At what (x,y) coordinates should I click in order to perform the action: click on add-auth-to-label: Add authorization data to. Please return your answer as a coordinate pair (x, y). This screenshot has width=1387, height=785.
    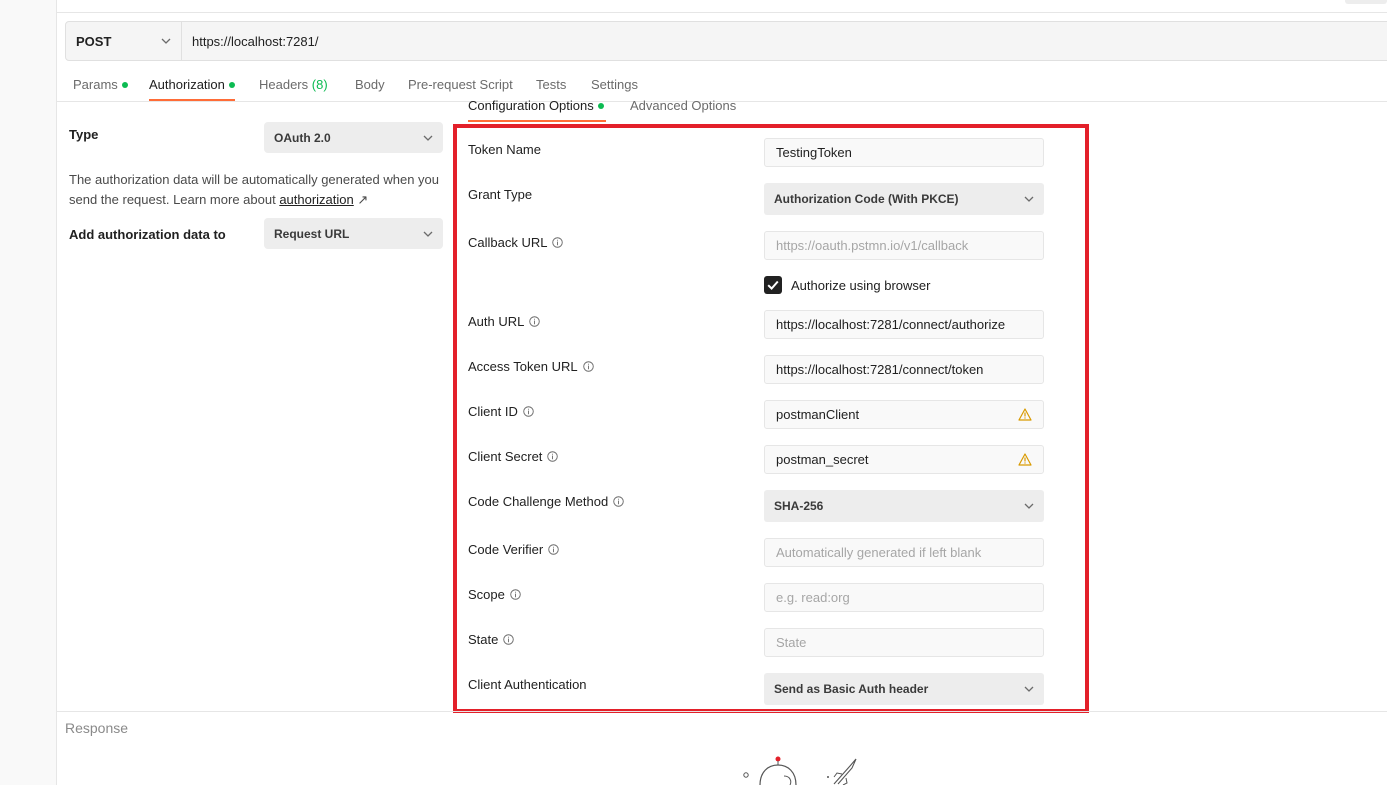
    Looking at the image, I should click on (147, 234).